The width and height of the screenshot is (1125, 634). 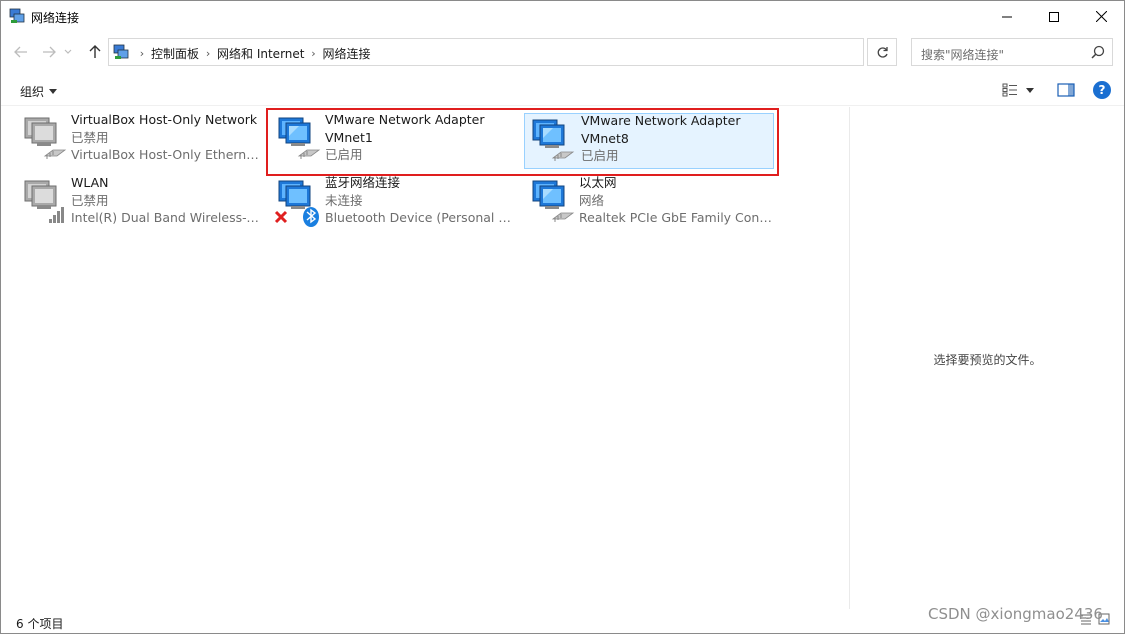 I want to click on close-icon, so click(x=1101, y=16).